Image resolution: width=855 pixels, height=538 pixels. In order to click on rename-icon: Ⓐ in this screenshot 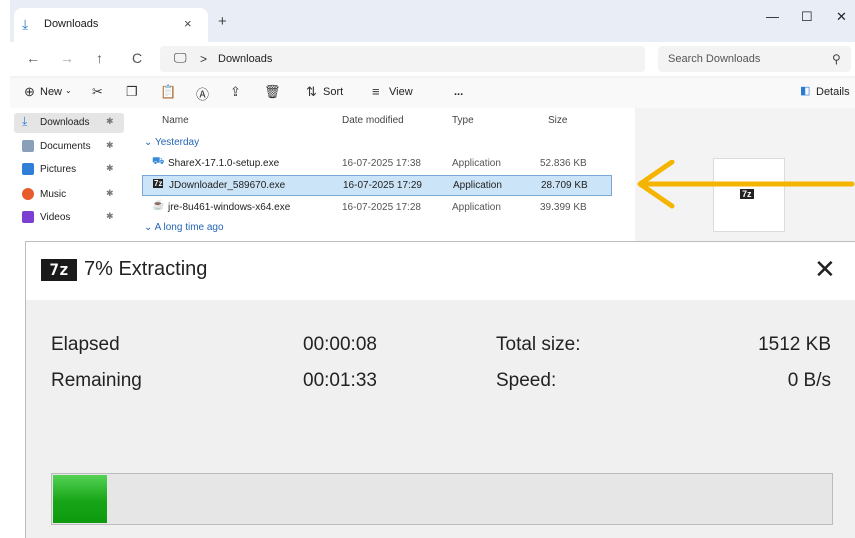, I will do `click(202, 93)`.